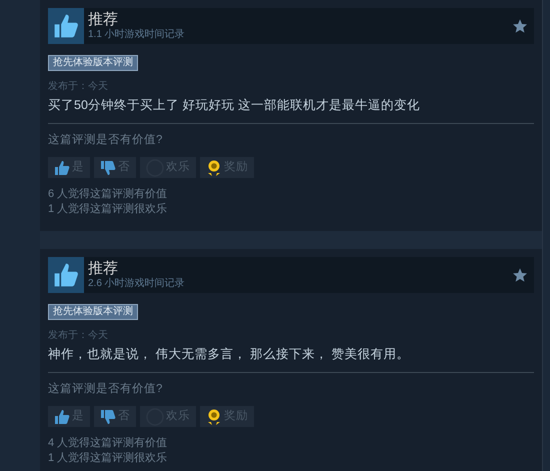 This screenshot has width=550, height=471. I want to click on playtime-text: 2.6 小时游戏时间记录, so click(137, 283).